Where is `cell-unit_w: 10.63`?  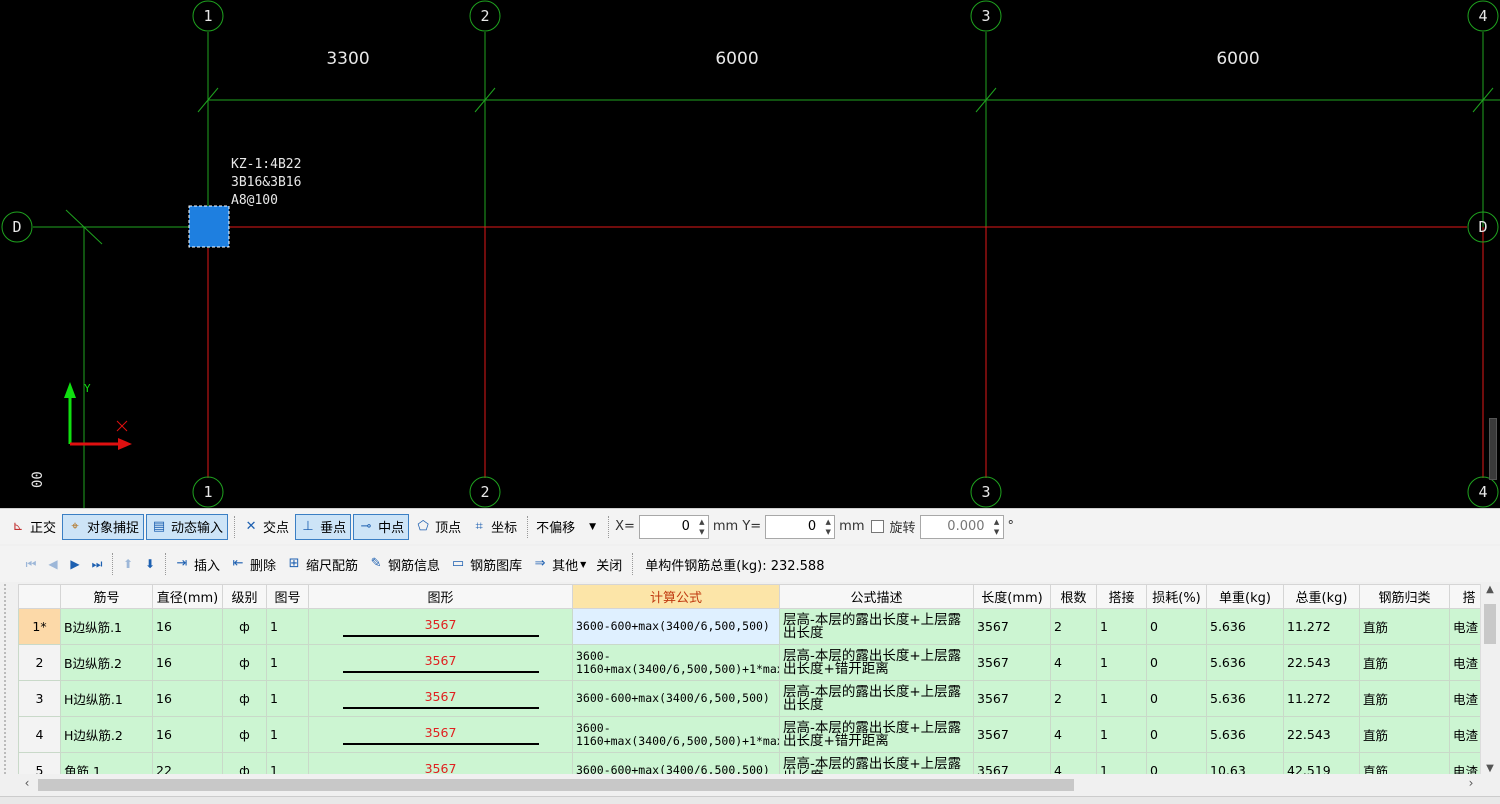 cell-unit_w: 10.63 is located at coordinates (1245, 763).